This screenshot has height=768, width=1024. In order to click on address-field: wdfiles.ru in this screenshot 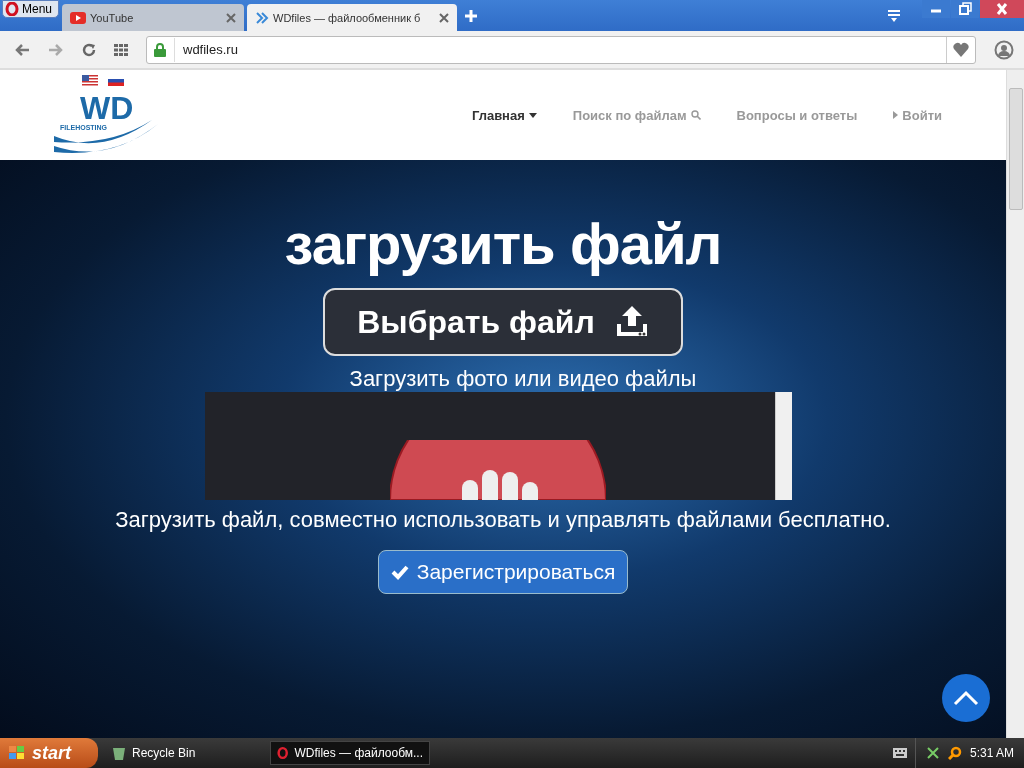, I will do `click(561, 49)`.